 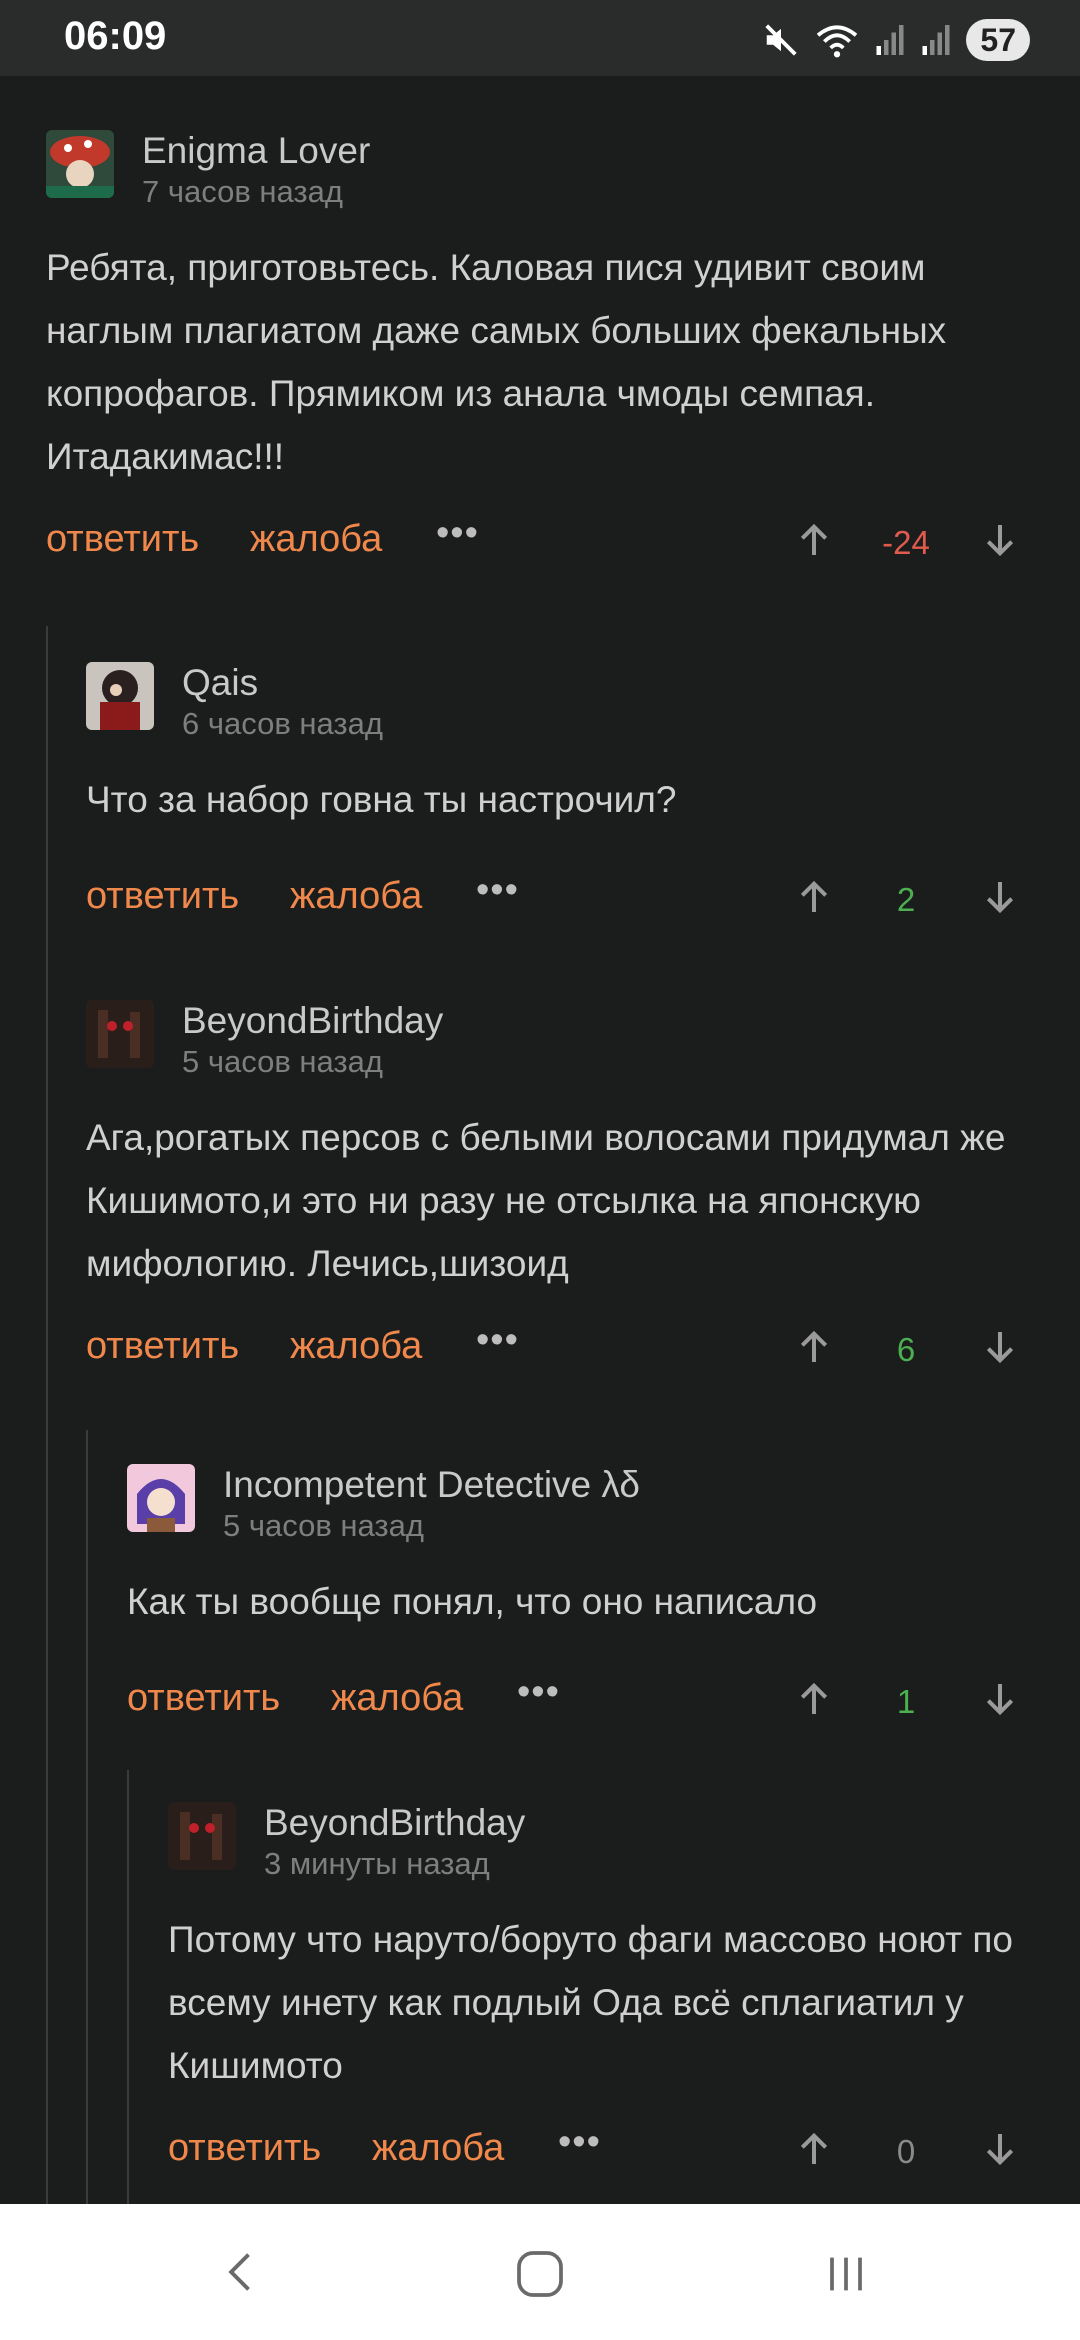 I want to click on status-icons: 57, so click(x=896, y=40).